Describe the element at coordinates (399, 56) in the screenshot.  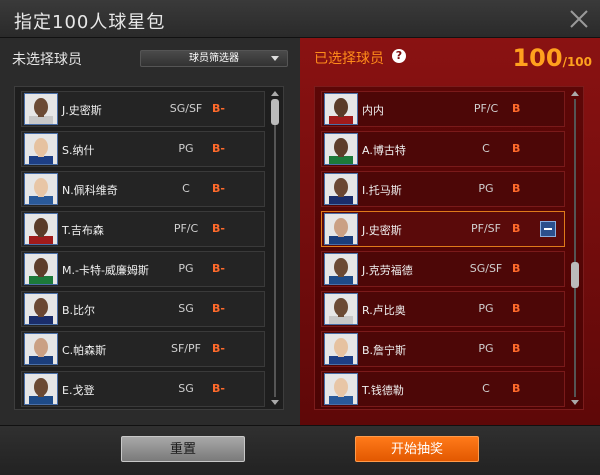
I see `question-icon: ?` at that location.